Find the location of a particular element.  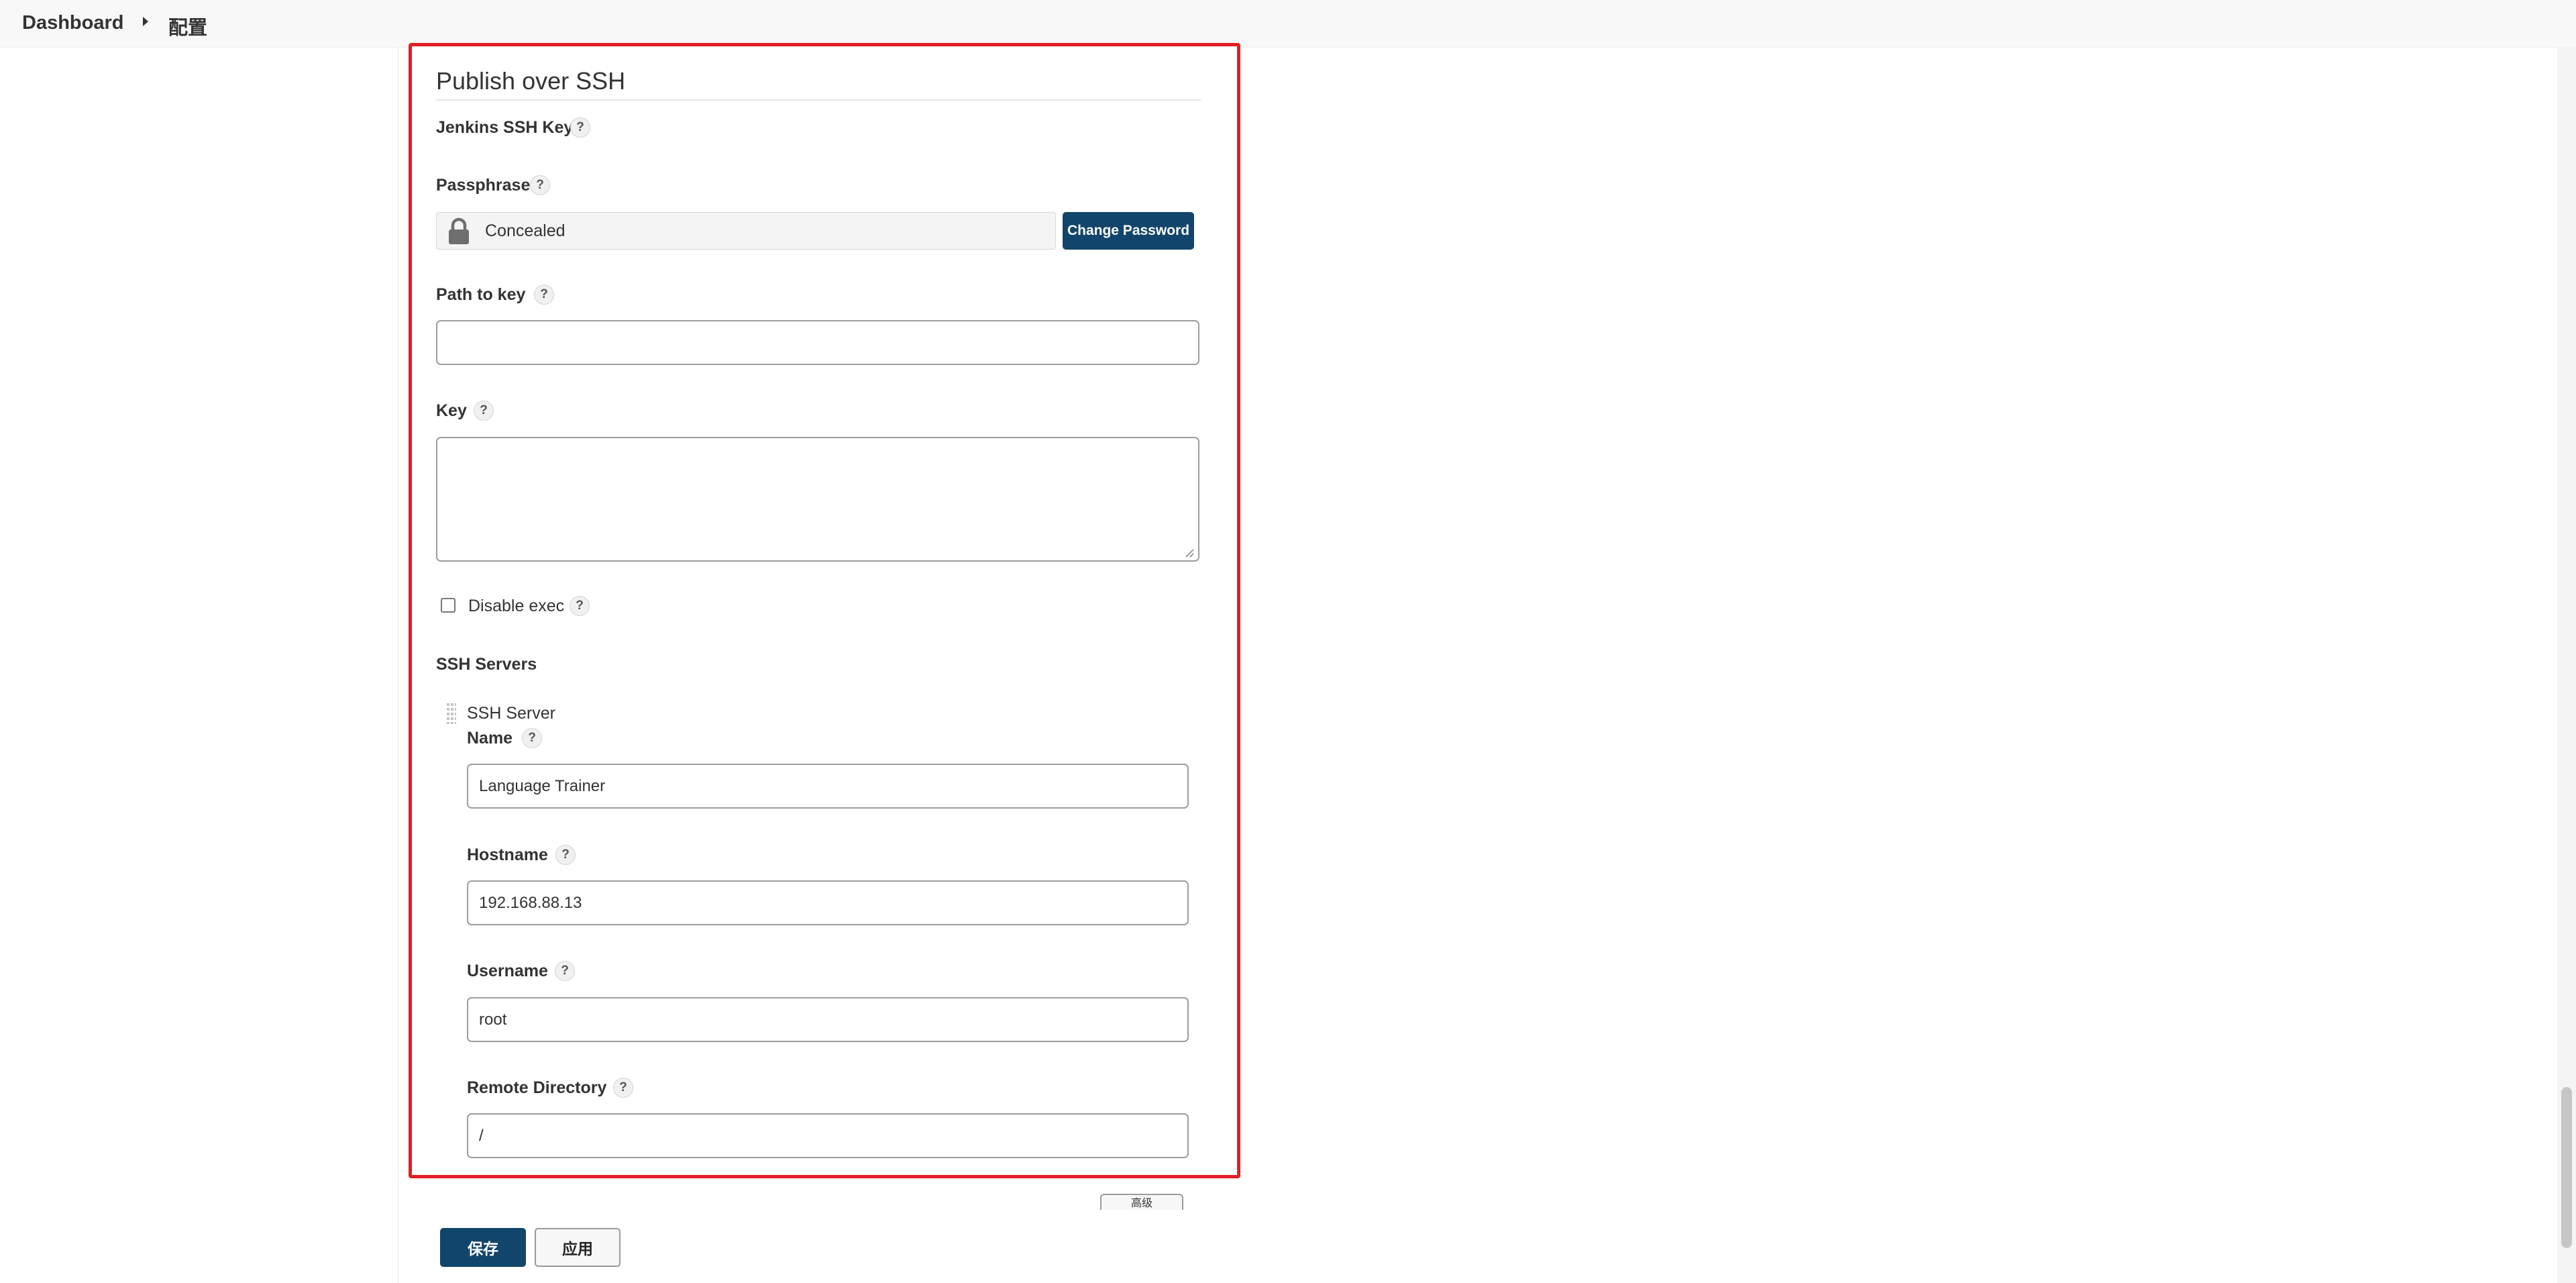

drag-handle-icon is located at coordinates (451, 713).